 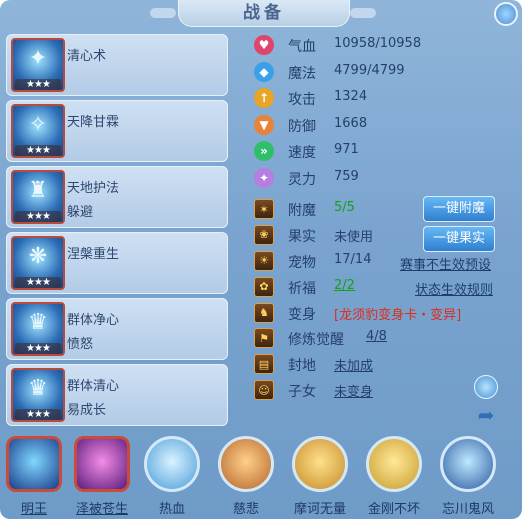 What do you see at coordinates (264, 45) in the screenshot?
I see `heart-icon: ♥` at bounding box center [264, 45].